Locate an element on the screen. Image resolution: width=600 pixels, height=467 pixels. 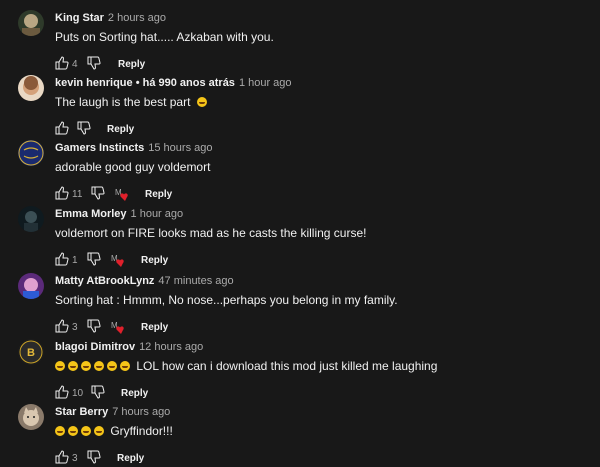
comment-header: Gamers Instincts 15 hours ago is located at coordinates (133, 148).